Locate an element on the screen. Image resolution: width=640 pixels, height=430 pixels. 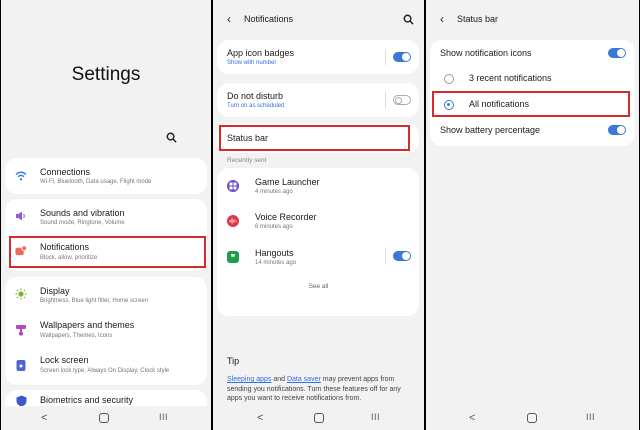
game-launcher-icon is located at coordinates (233, 186).